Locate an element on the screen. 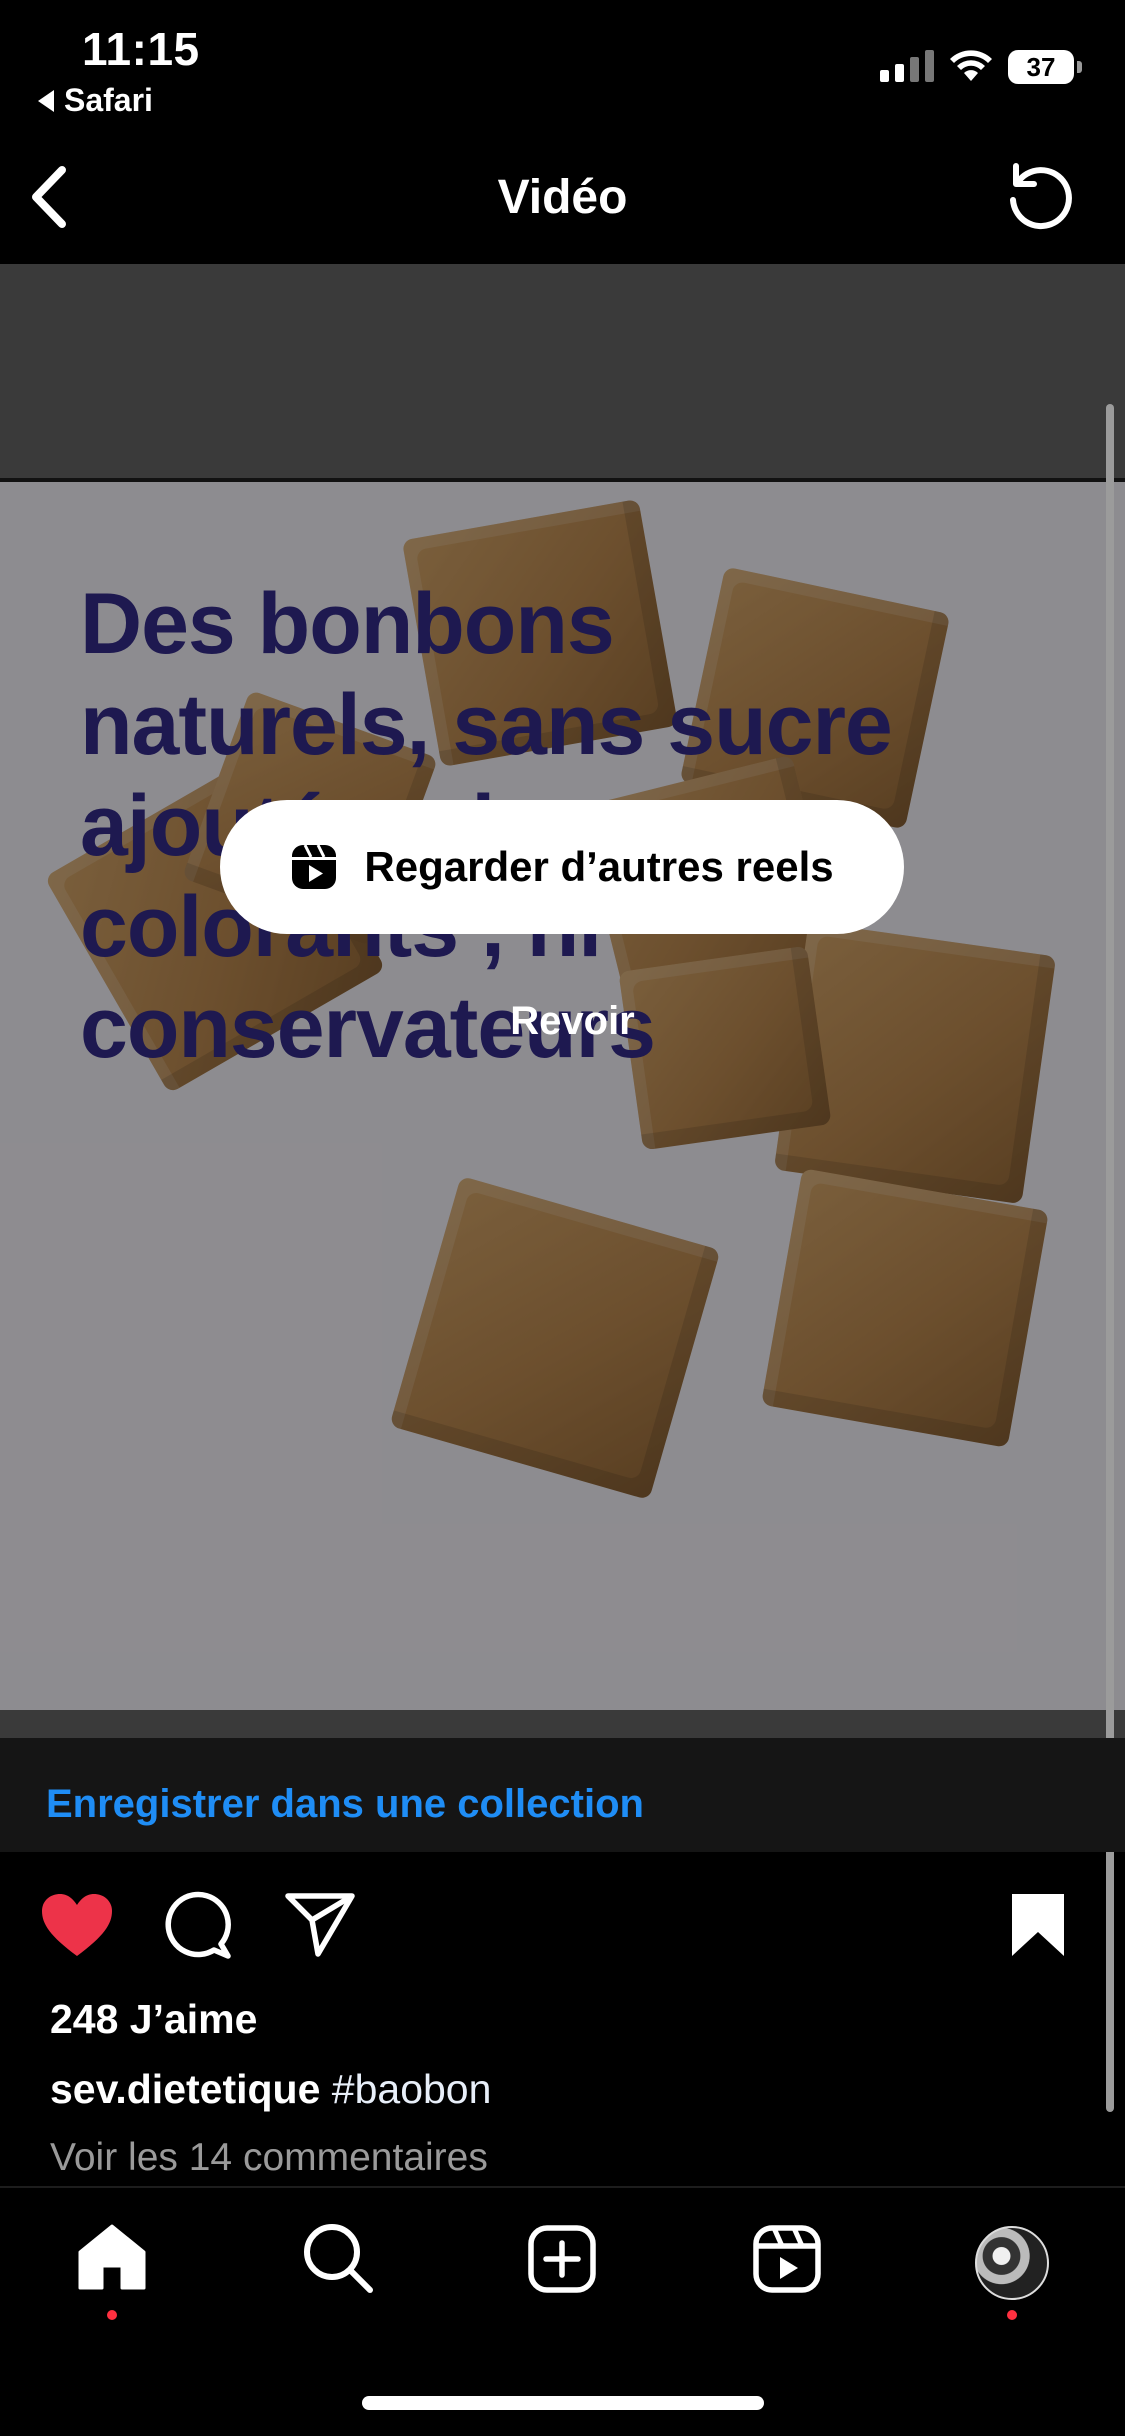  caption-username: sev.dietetique is located at coordinates (185, 2089).